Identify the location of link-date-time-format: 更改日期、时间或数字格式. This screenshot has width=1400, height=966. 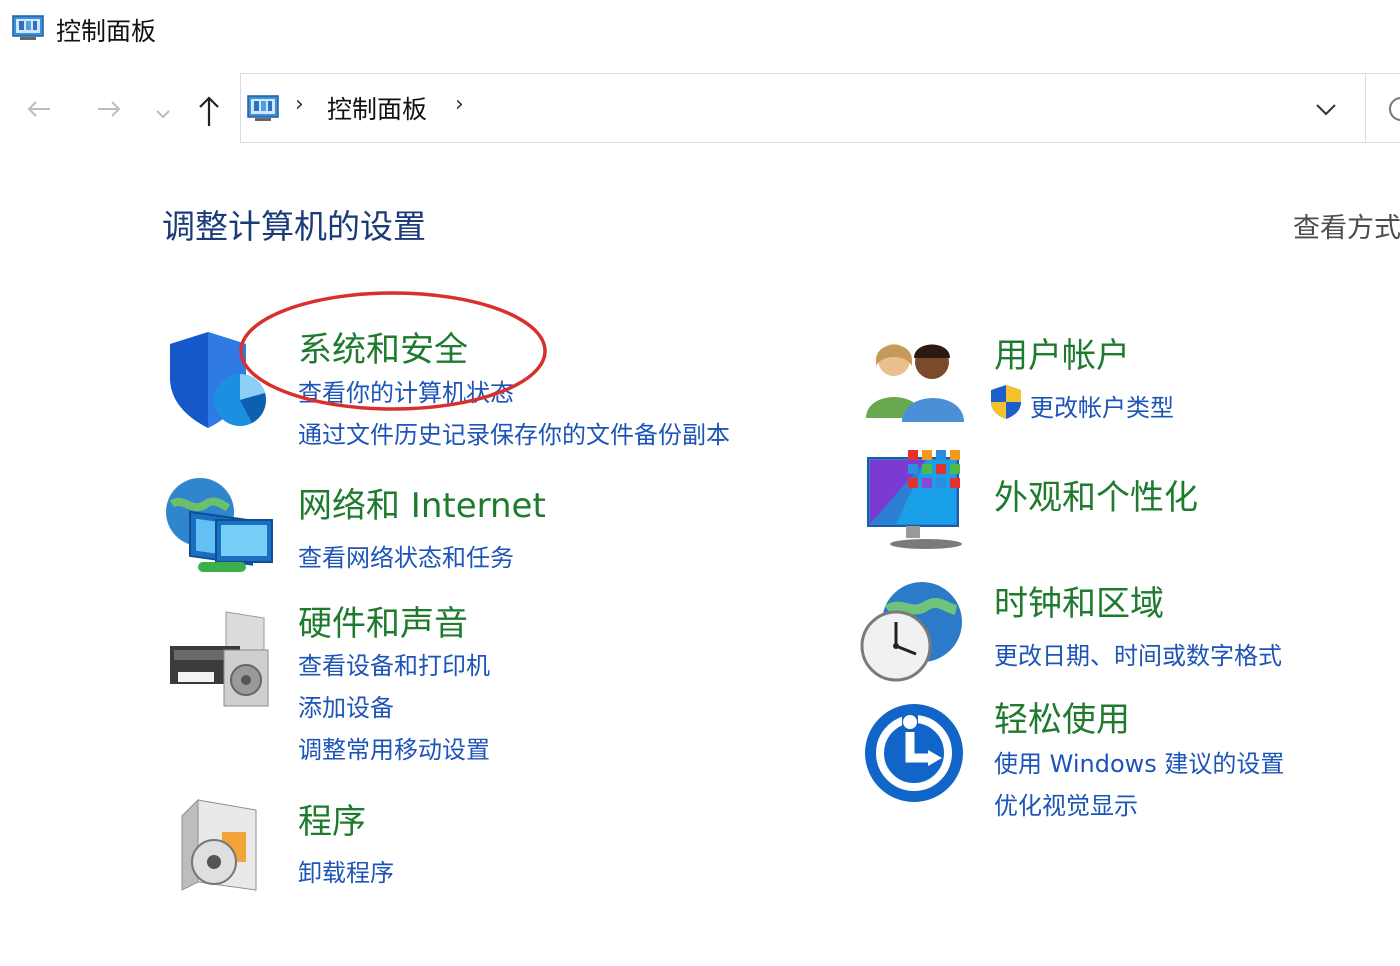
(1138, 653).